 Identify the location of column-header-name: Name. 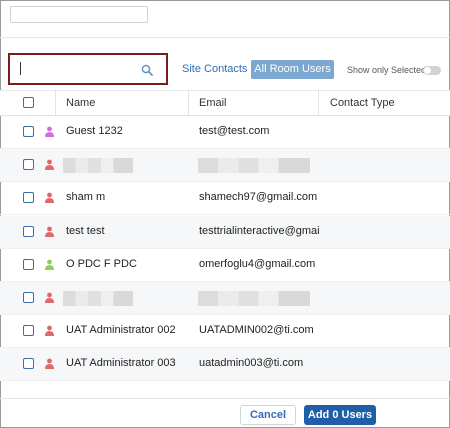
(80, 103).